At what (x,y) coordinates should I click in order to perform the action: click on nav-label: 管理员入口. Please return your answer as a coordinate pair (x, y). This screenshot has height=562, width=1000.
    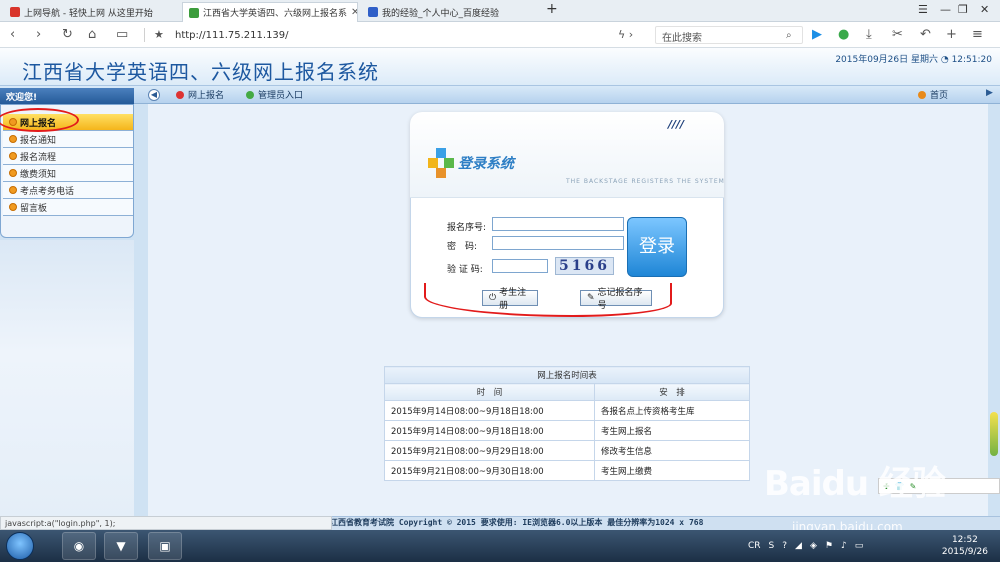
    Looking at the image, I should click on (281, 96).